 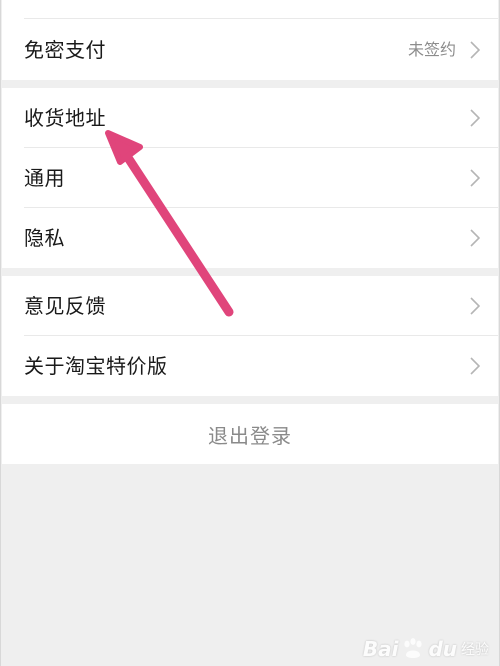 What do you see at coordinates (65, 306) in the screenshot?
I see `row-label: 意见反馈` at bounding box center [65, 306].